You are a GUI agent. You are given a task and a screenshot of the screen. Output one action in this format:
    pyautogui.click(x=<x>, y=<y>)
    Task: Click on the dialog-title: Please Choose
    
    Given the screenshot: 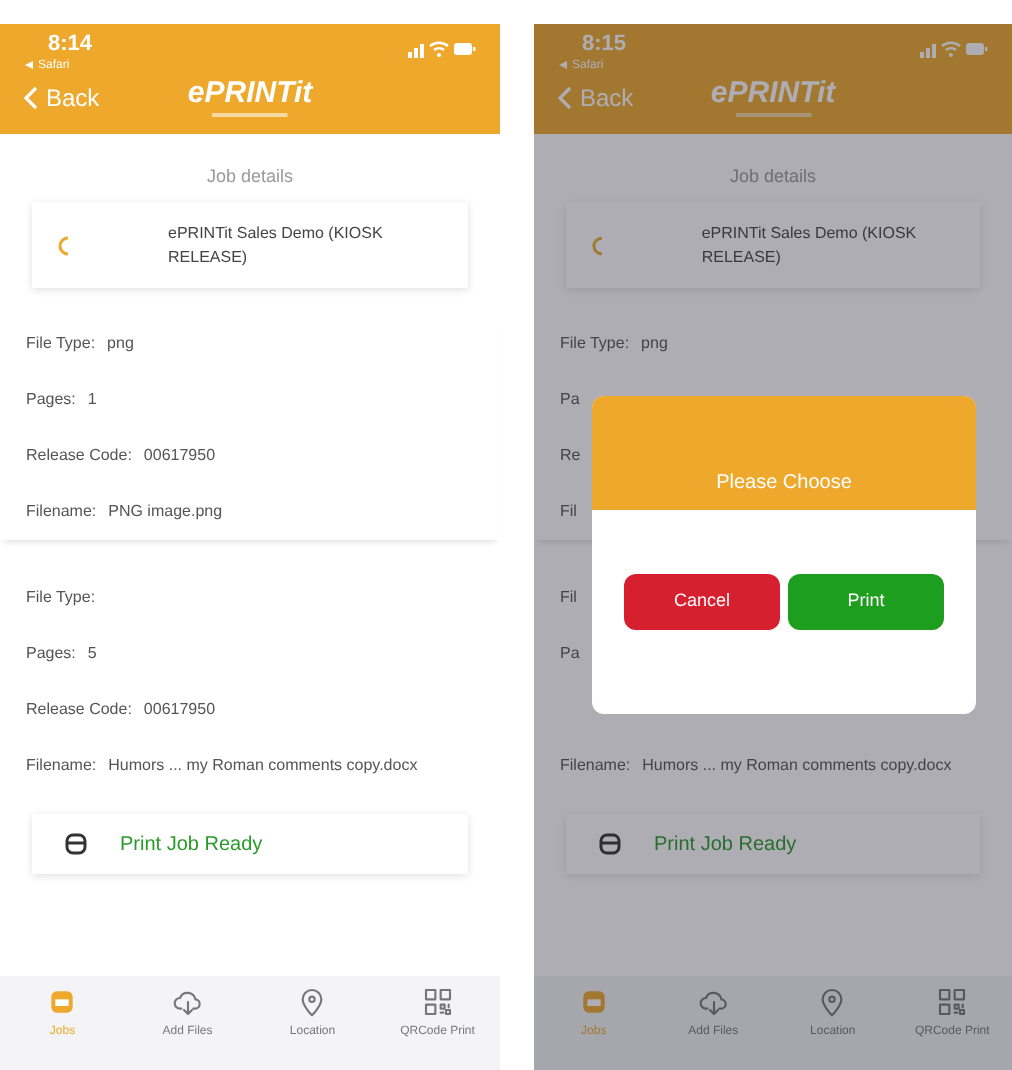 What is the action you would take?
    pyautogui.click(x=784, y=484)
    